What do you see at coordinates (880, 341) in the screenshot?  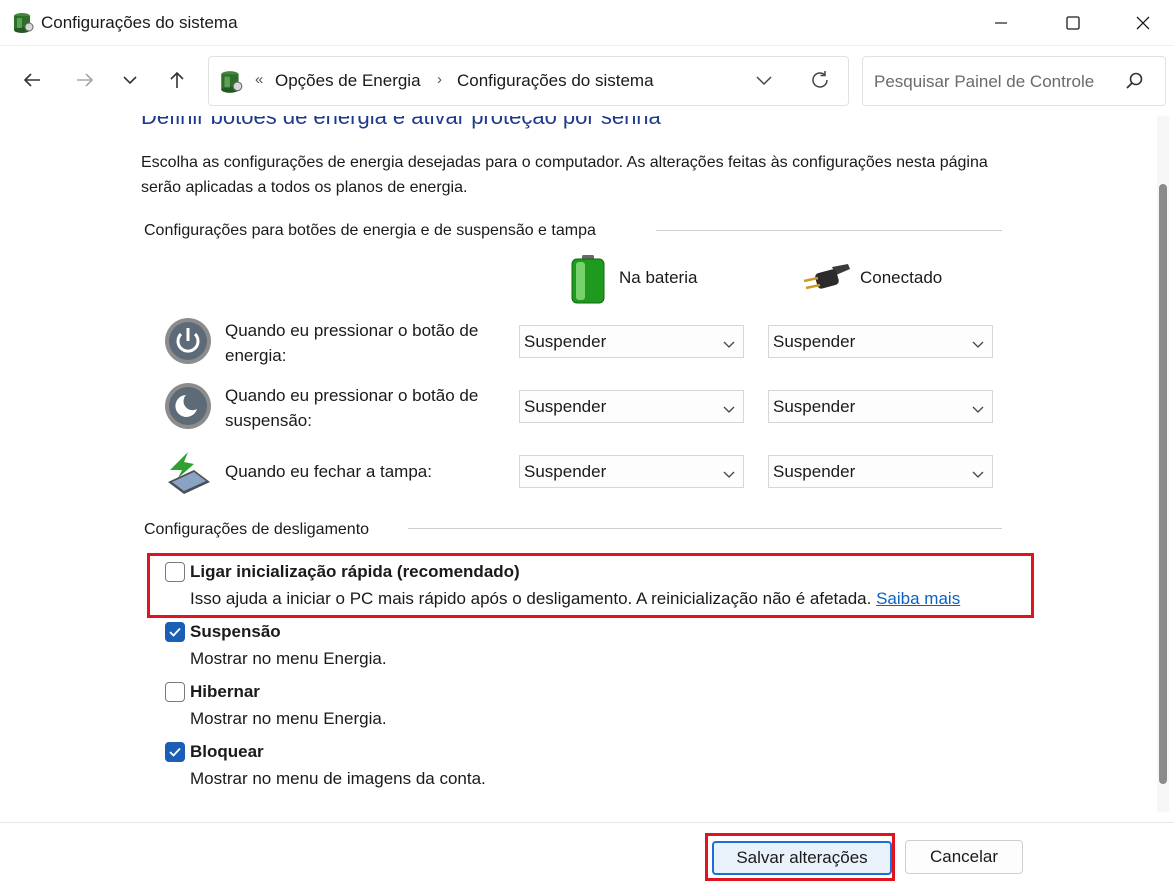 I see `power-button-plugged-select: Suspender` at bounding box center [880, 341].